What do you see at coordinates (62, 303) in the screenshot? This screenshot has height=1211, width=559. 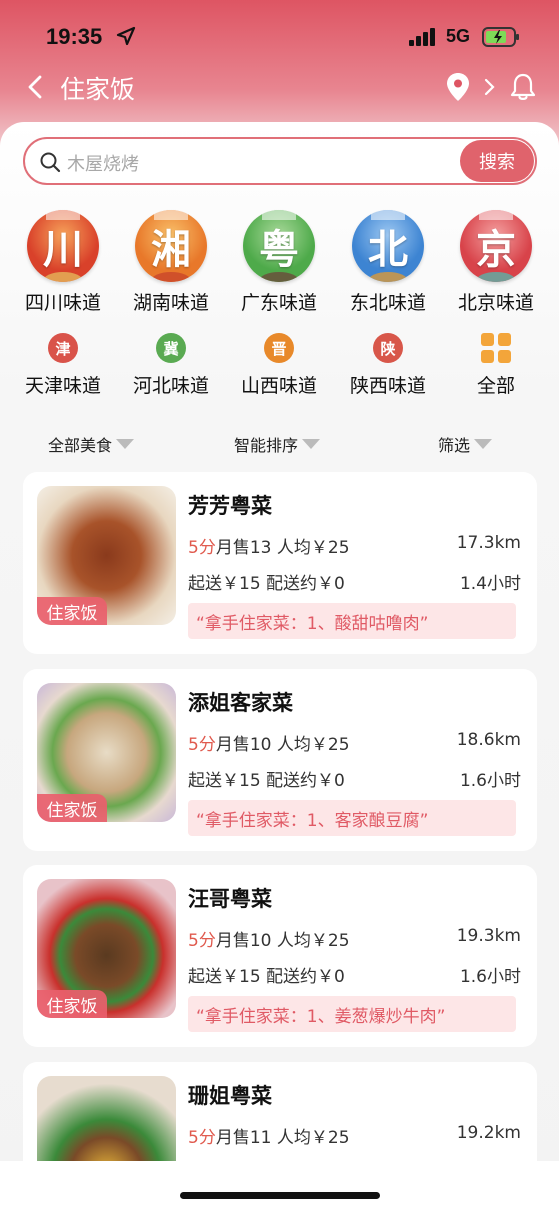 I see `category-label: 四川味道` at bounding box center [62, 303].